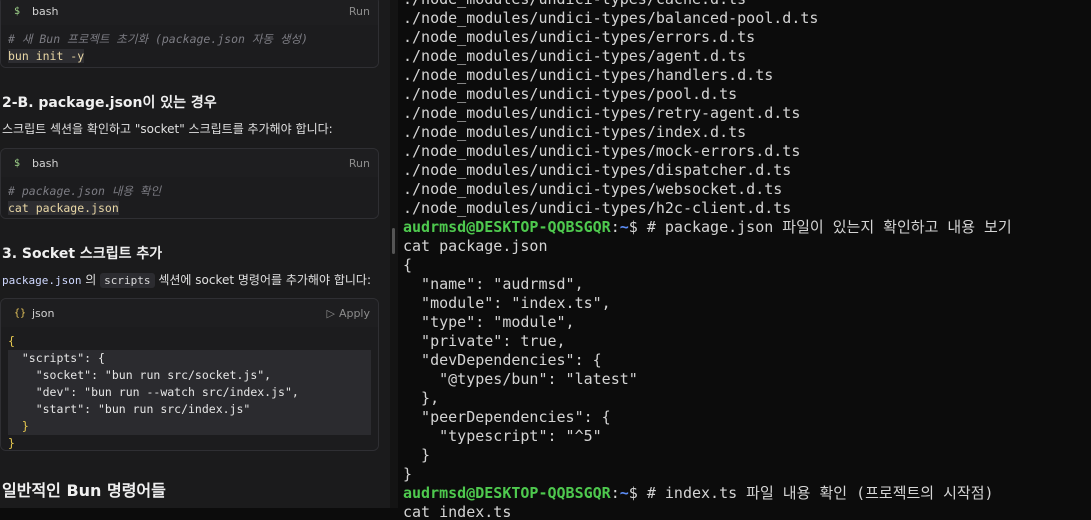 The image size is (1091, 520). I want to click on terminal-line: "module": "index.ts",, so click(507, 303).